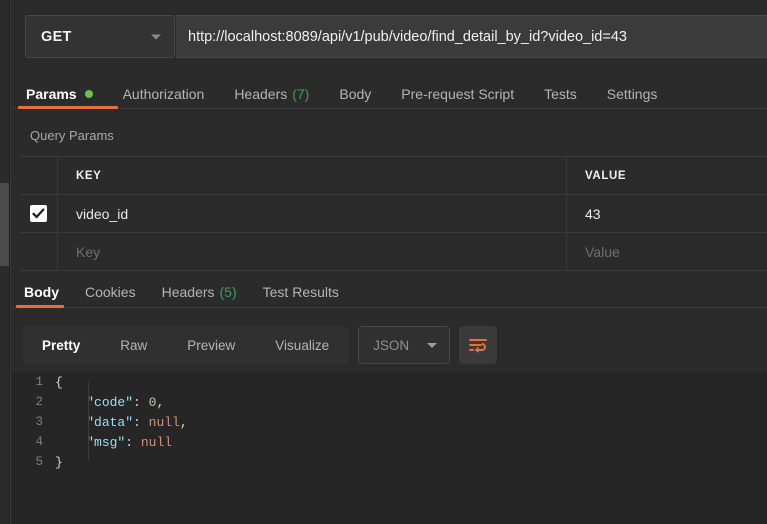 Image resolution: width=767 pixels, height=524 pixels. I want to click on request-tab-label: Settings, so click(632, 94).